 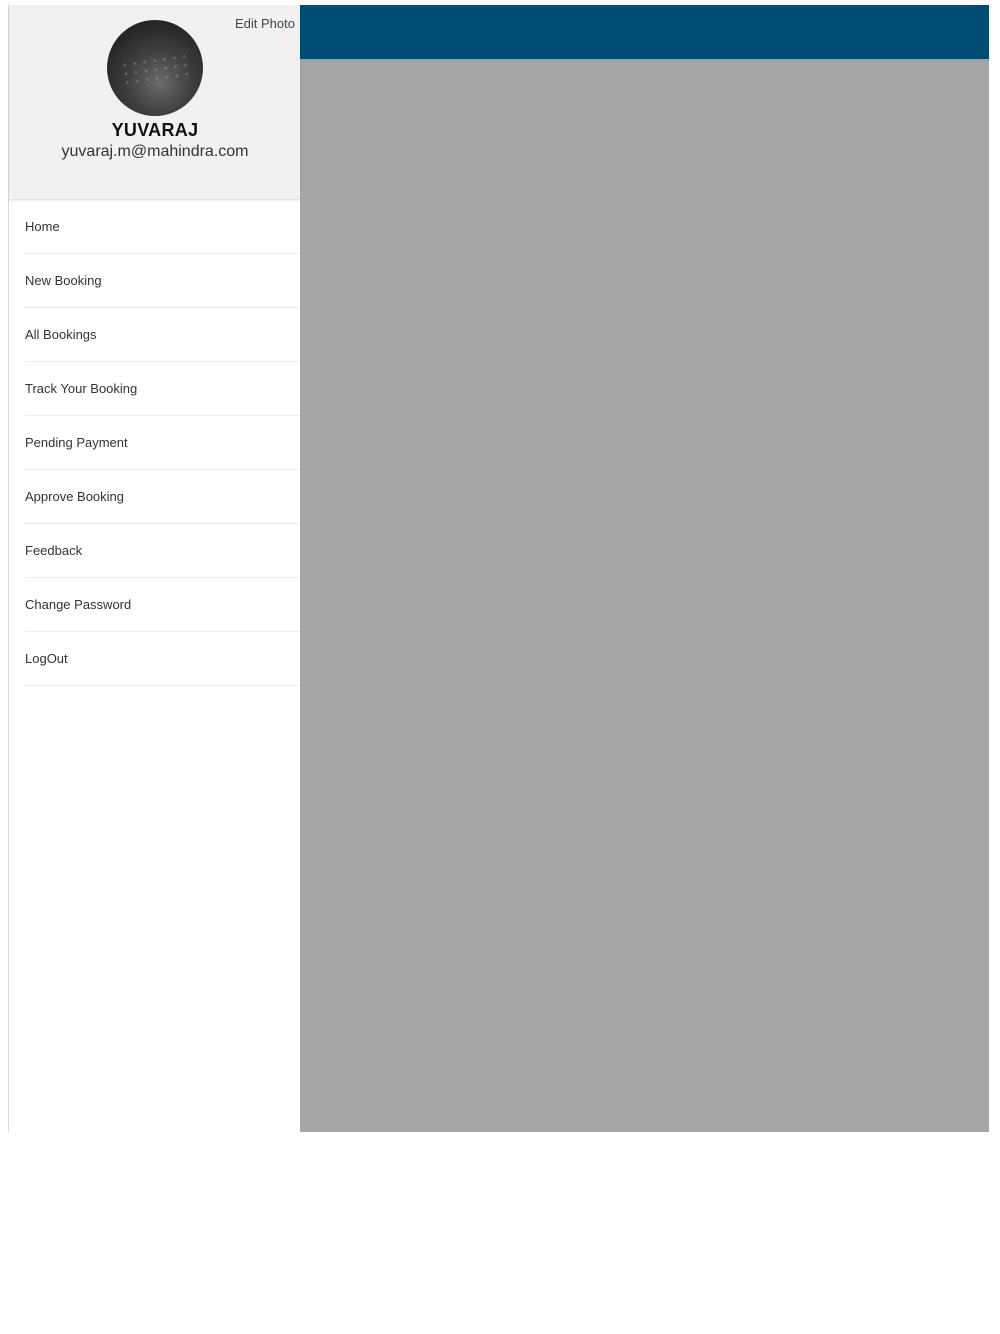 What do you see at coordinates (162, 605) in the screenshot?
I see `menu-item-change-password: Change Password` at bounding box center [162, 605].